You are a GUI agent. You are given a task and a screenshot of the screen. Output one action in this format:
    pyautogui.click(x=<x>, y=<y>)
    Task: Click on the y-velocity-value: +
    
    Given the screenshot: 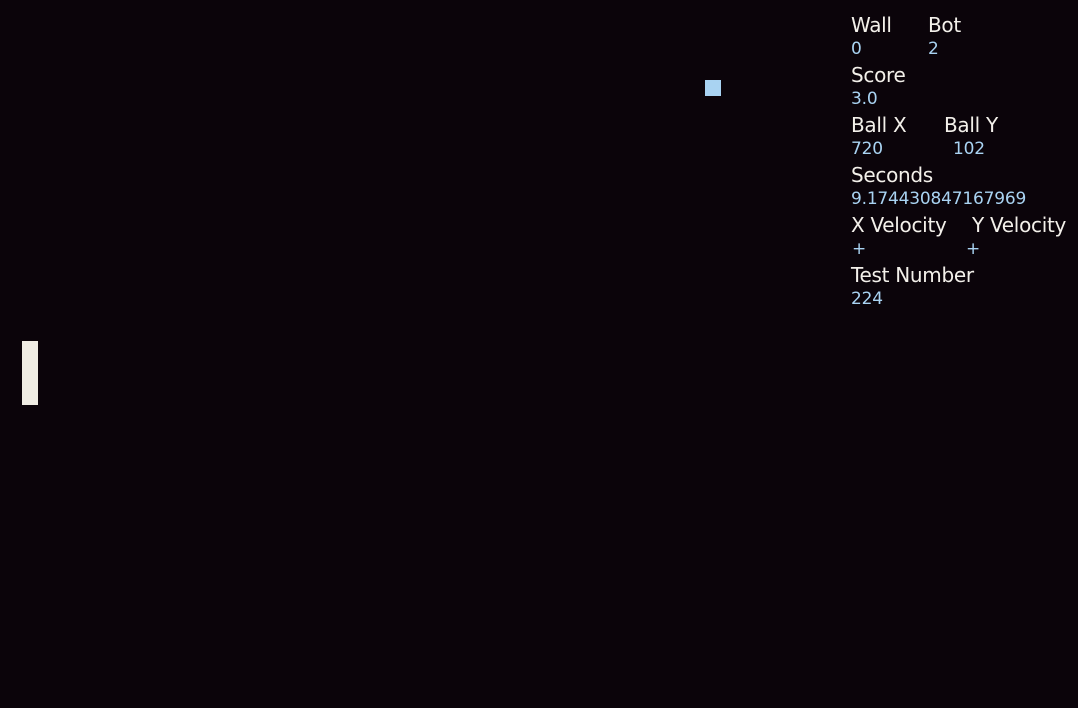 What is the action you would take?
    pyautogui.click(x=973, y=249)
    